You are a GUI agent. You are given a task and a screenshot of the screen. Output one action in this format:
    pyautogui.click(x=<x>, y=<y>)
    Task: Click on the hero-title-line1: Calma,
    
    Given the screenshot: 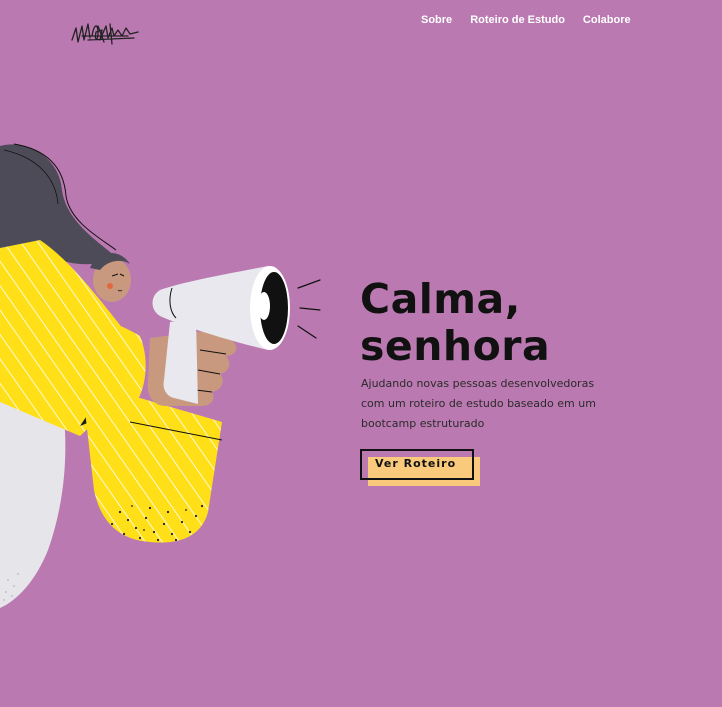 What is the action you would take?
    pyautogui.click(x=440, y=299)
    